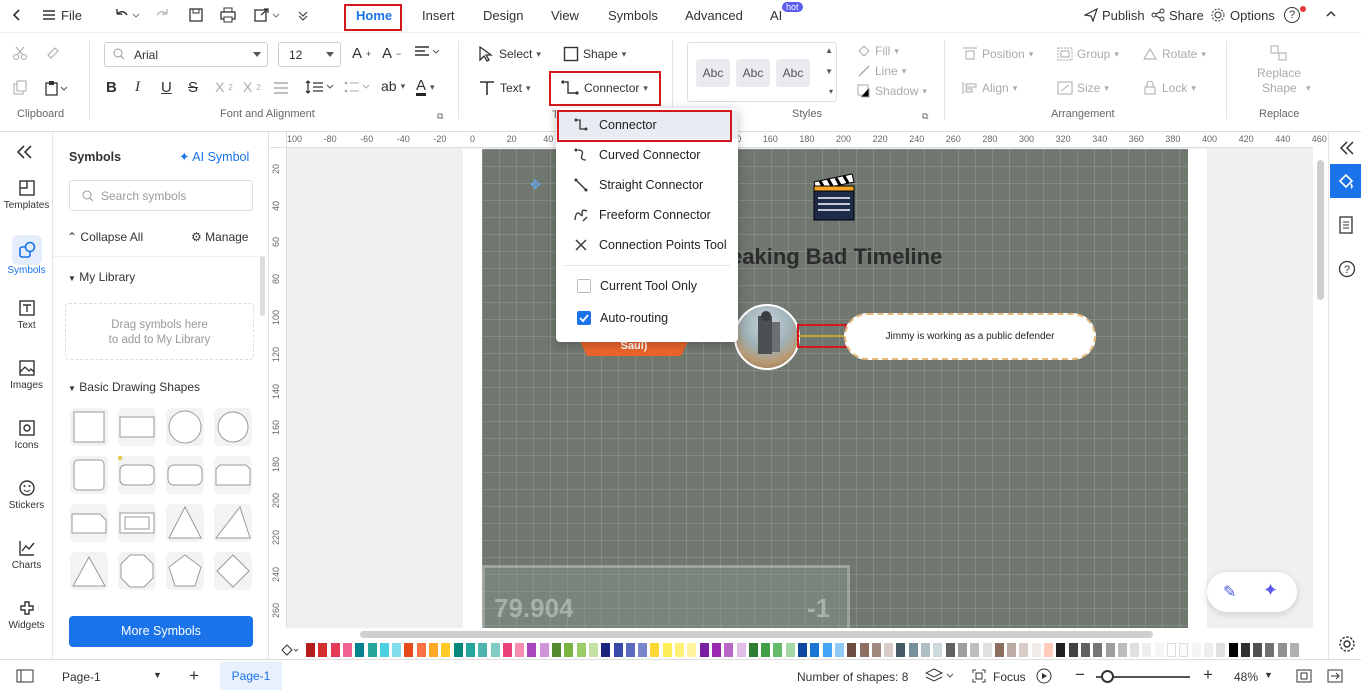  I want to click on shape-tool: Shape ▾, so click(594, 54).